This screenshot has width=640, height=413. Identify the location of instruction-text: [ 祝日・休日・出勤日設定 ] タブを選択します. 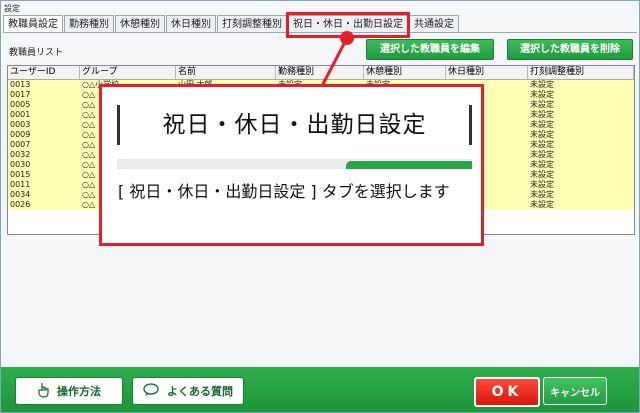
(284, 191).